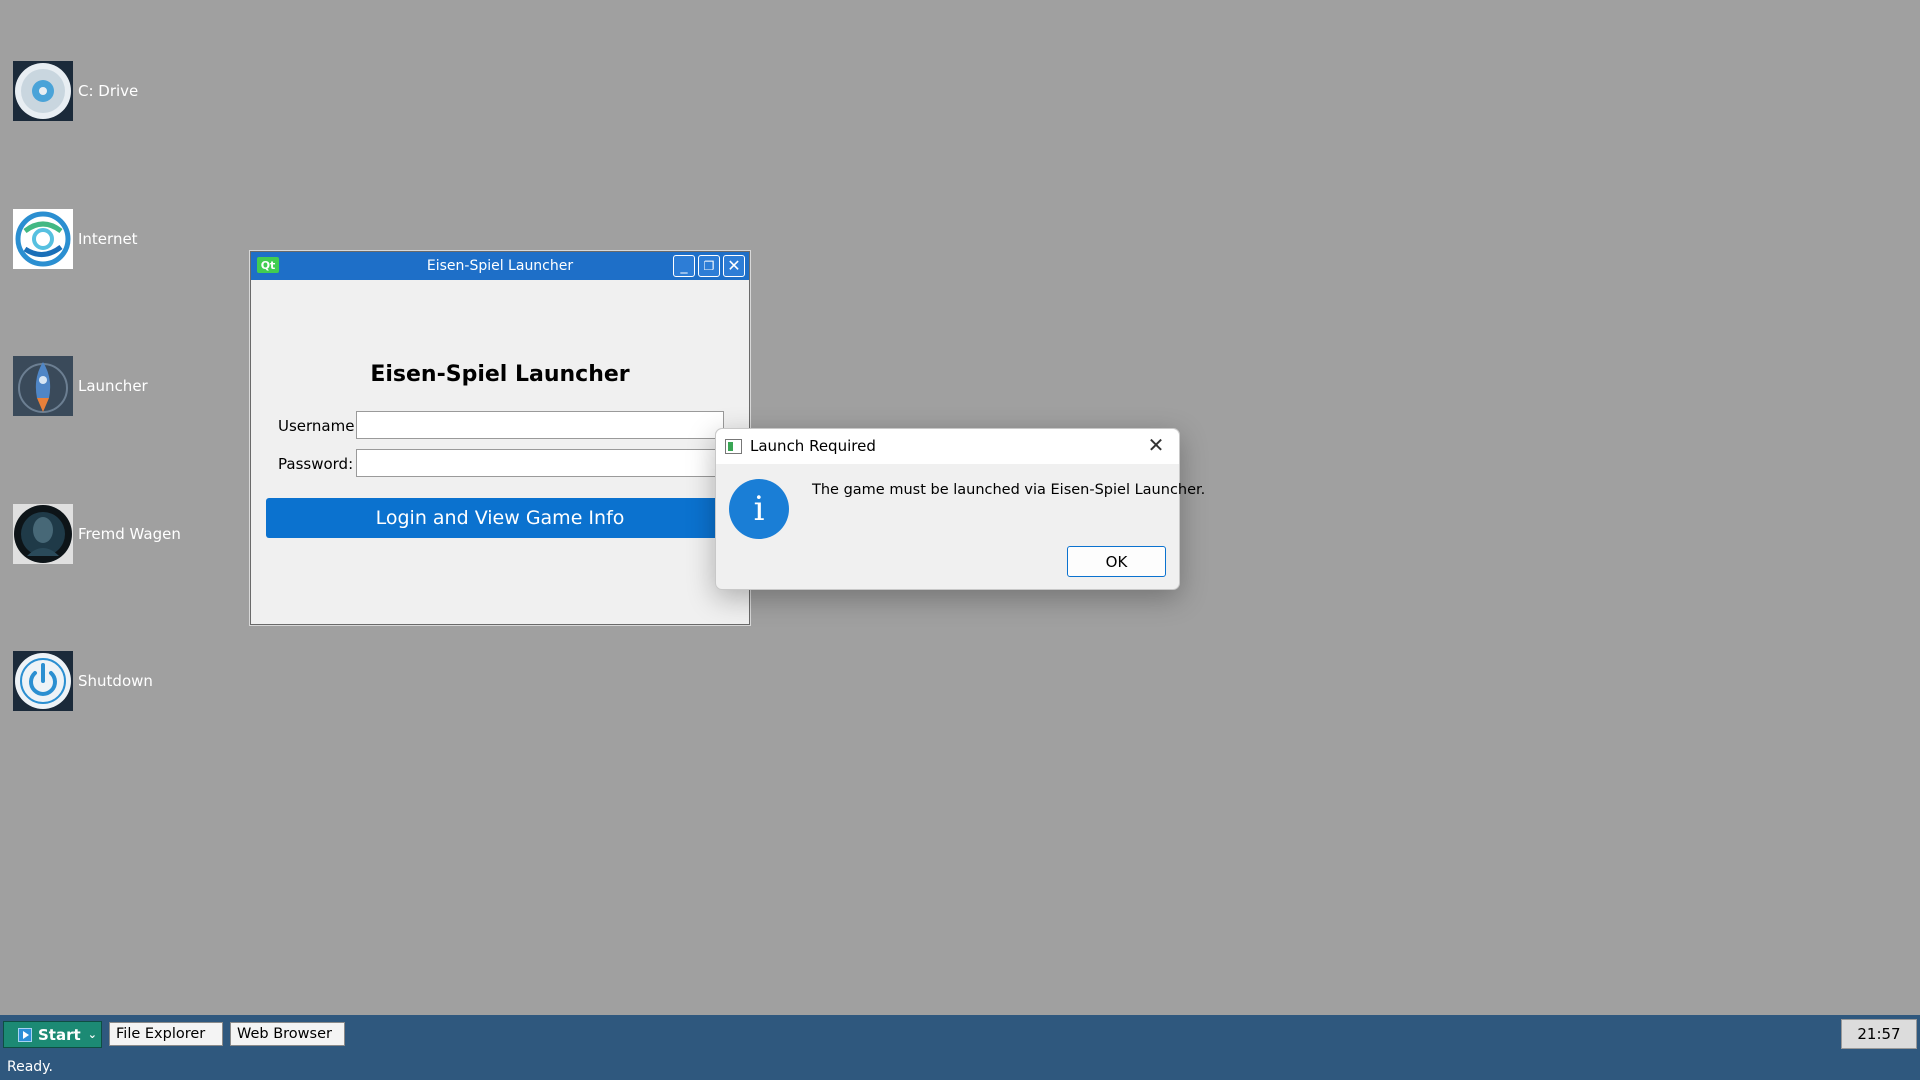 The height and width of the screenshot is (1080, 1920). I want to click on minimize-button: _, so click(684, 266).